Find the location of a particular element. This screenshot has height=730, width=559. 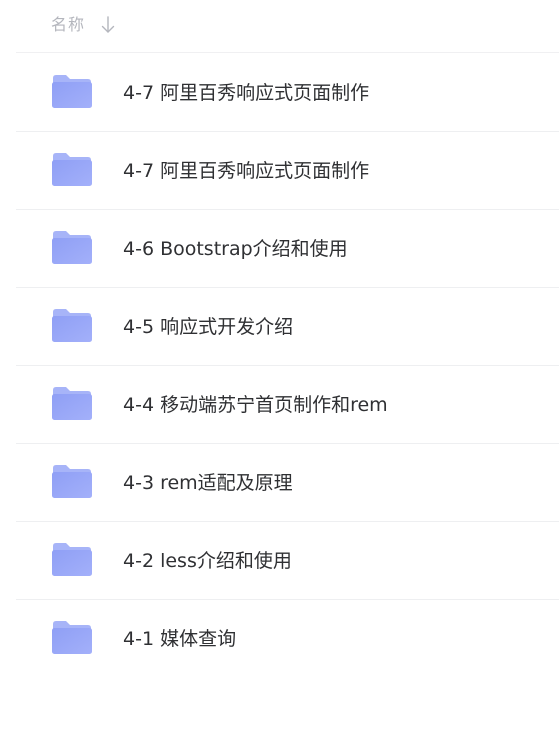

arrow-down-icon is located at coordinates (108, 25).